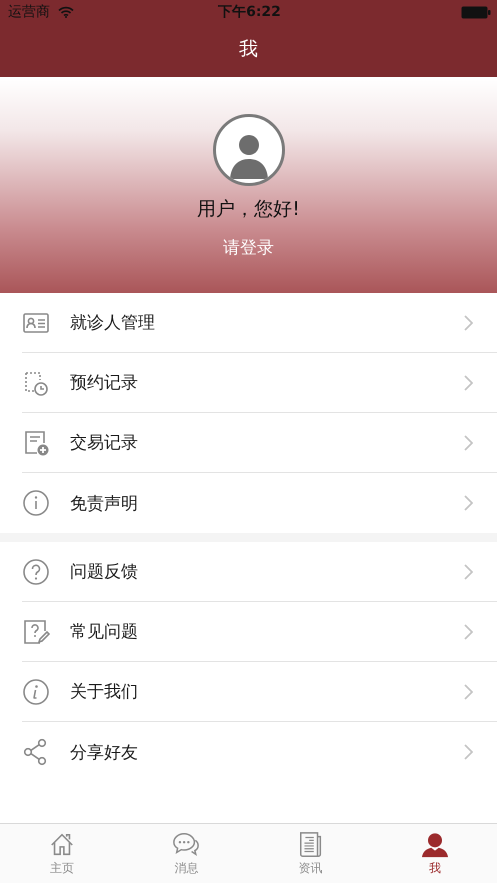 The image size is (497, 883). Describe the element at coordinates (434, 844) in the screenshot. I see `person-icon` at that location.